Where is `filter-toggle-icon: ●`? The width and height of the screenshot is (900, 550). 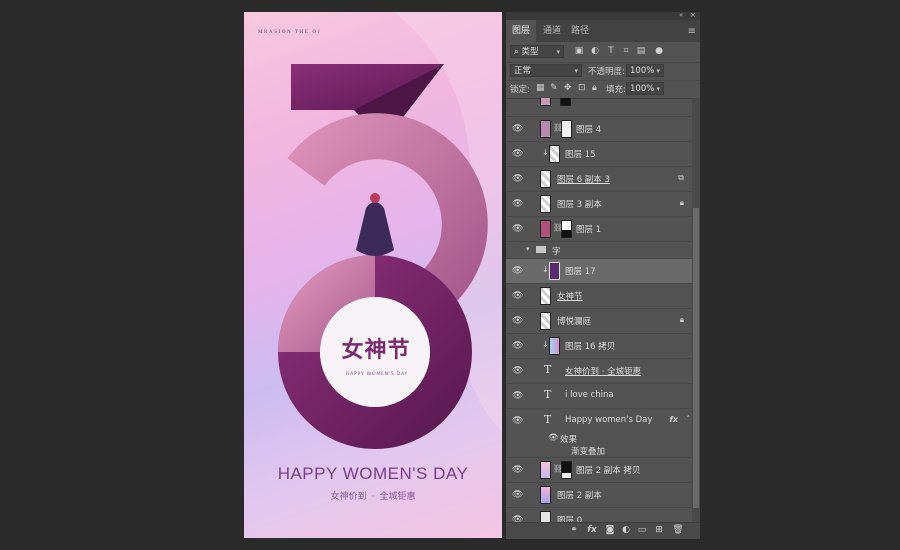
filter-toggle-icon: ● is located at coordinates (659, 51).